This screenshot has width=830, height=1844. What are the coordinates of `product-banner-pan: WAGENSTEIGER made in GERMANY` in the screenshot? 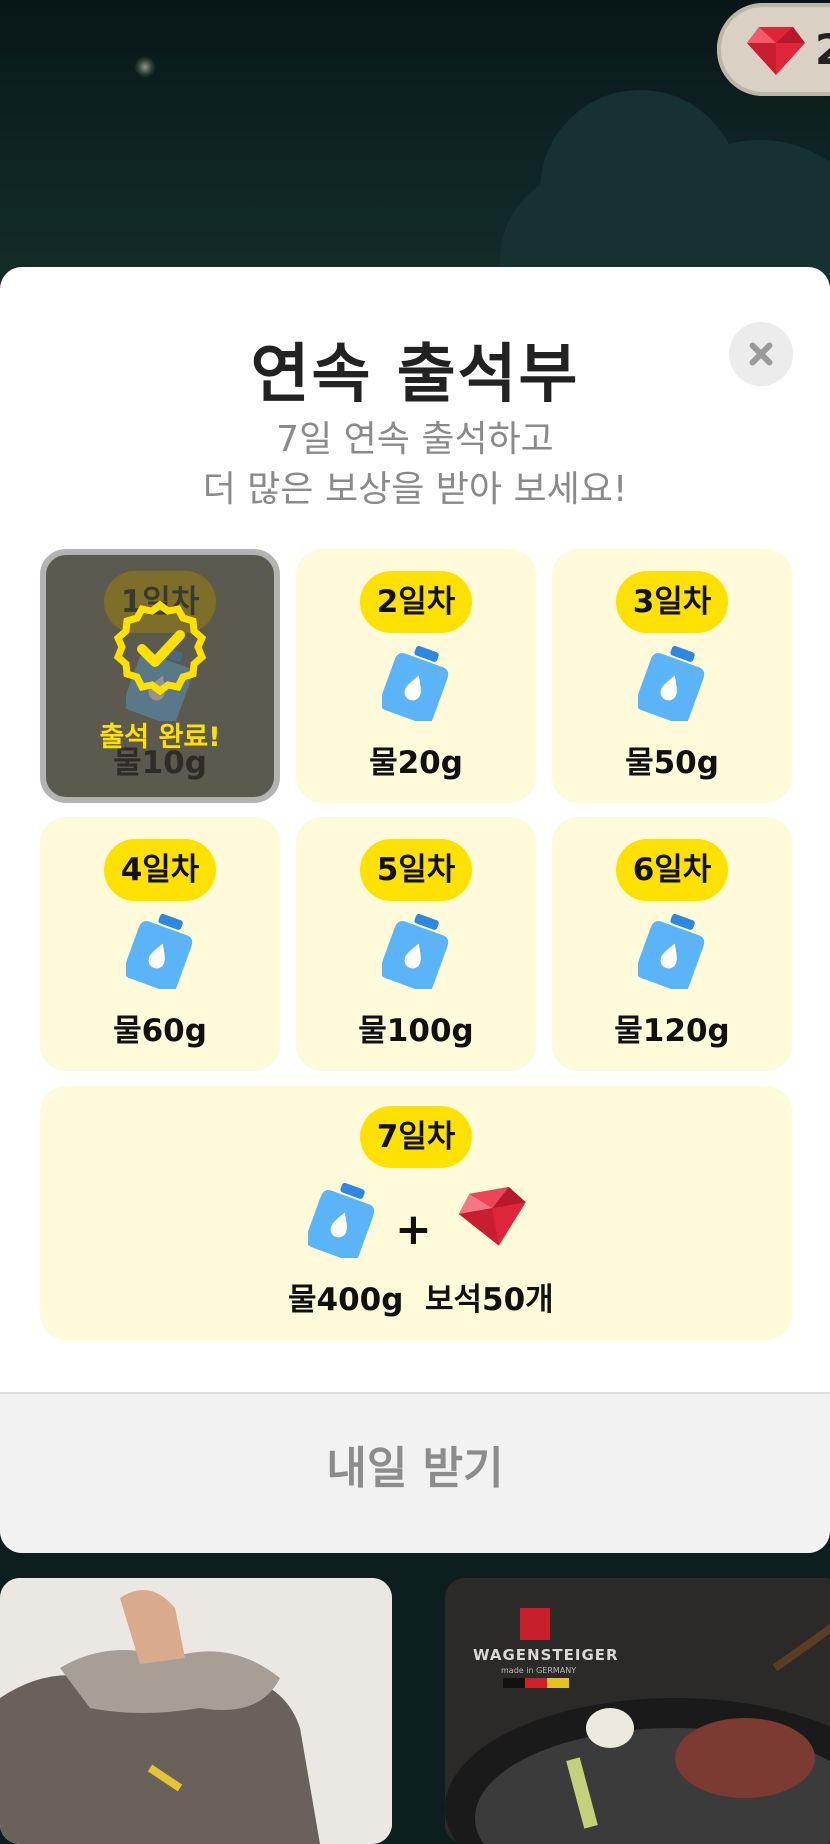 It's located at (637, 1711).